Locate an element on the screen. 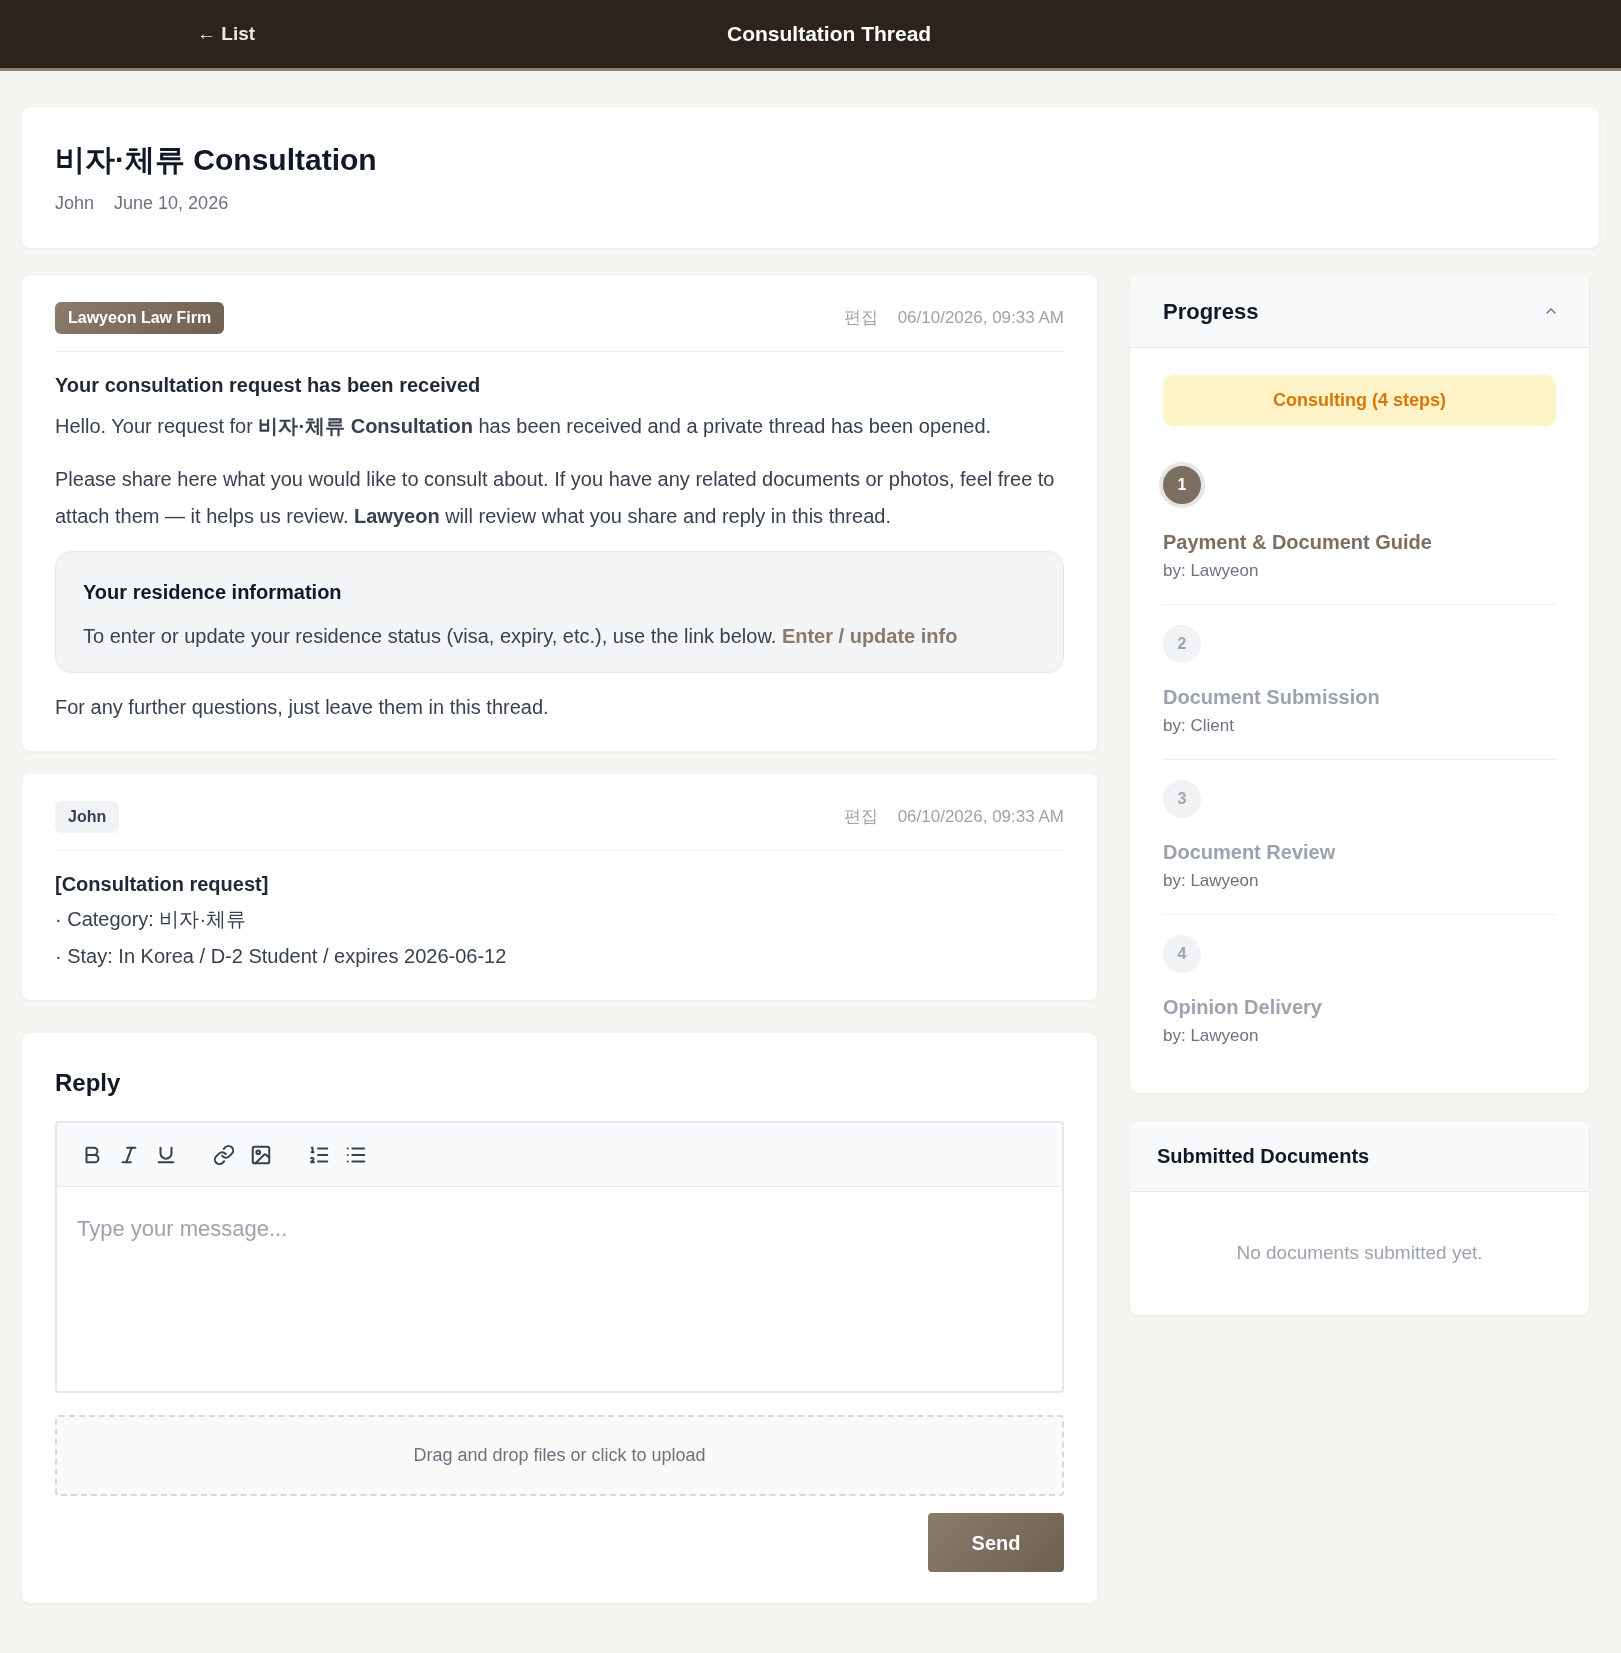  message-paragraph: Hello. Your request for 비자·체류 Consultation has been received and a private thread has been opened. is located at coordinates (524, 426).